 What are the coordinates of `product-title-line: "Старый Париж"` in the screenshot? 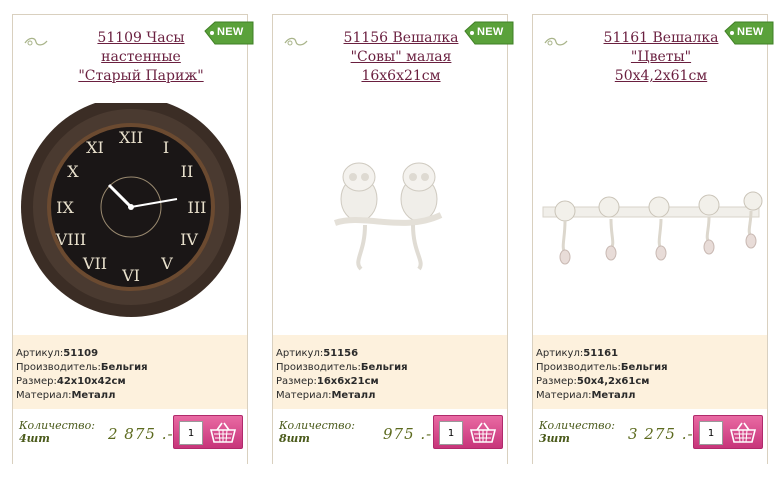 It's located at (141, 76).